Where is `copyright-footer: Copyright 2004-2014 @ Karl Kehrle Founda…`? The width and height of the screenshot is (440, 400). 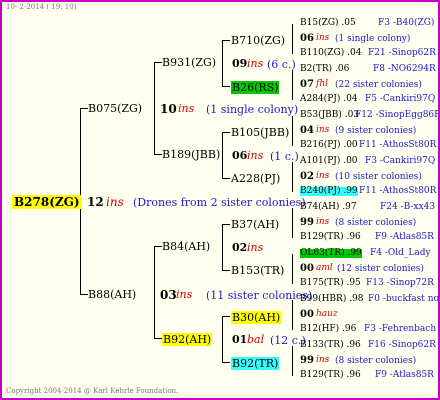 copyright-footer: Copyright 2004-2014 @ Karl Kehrle Founda… is located at coordinates (92, 391).